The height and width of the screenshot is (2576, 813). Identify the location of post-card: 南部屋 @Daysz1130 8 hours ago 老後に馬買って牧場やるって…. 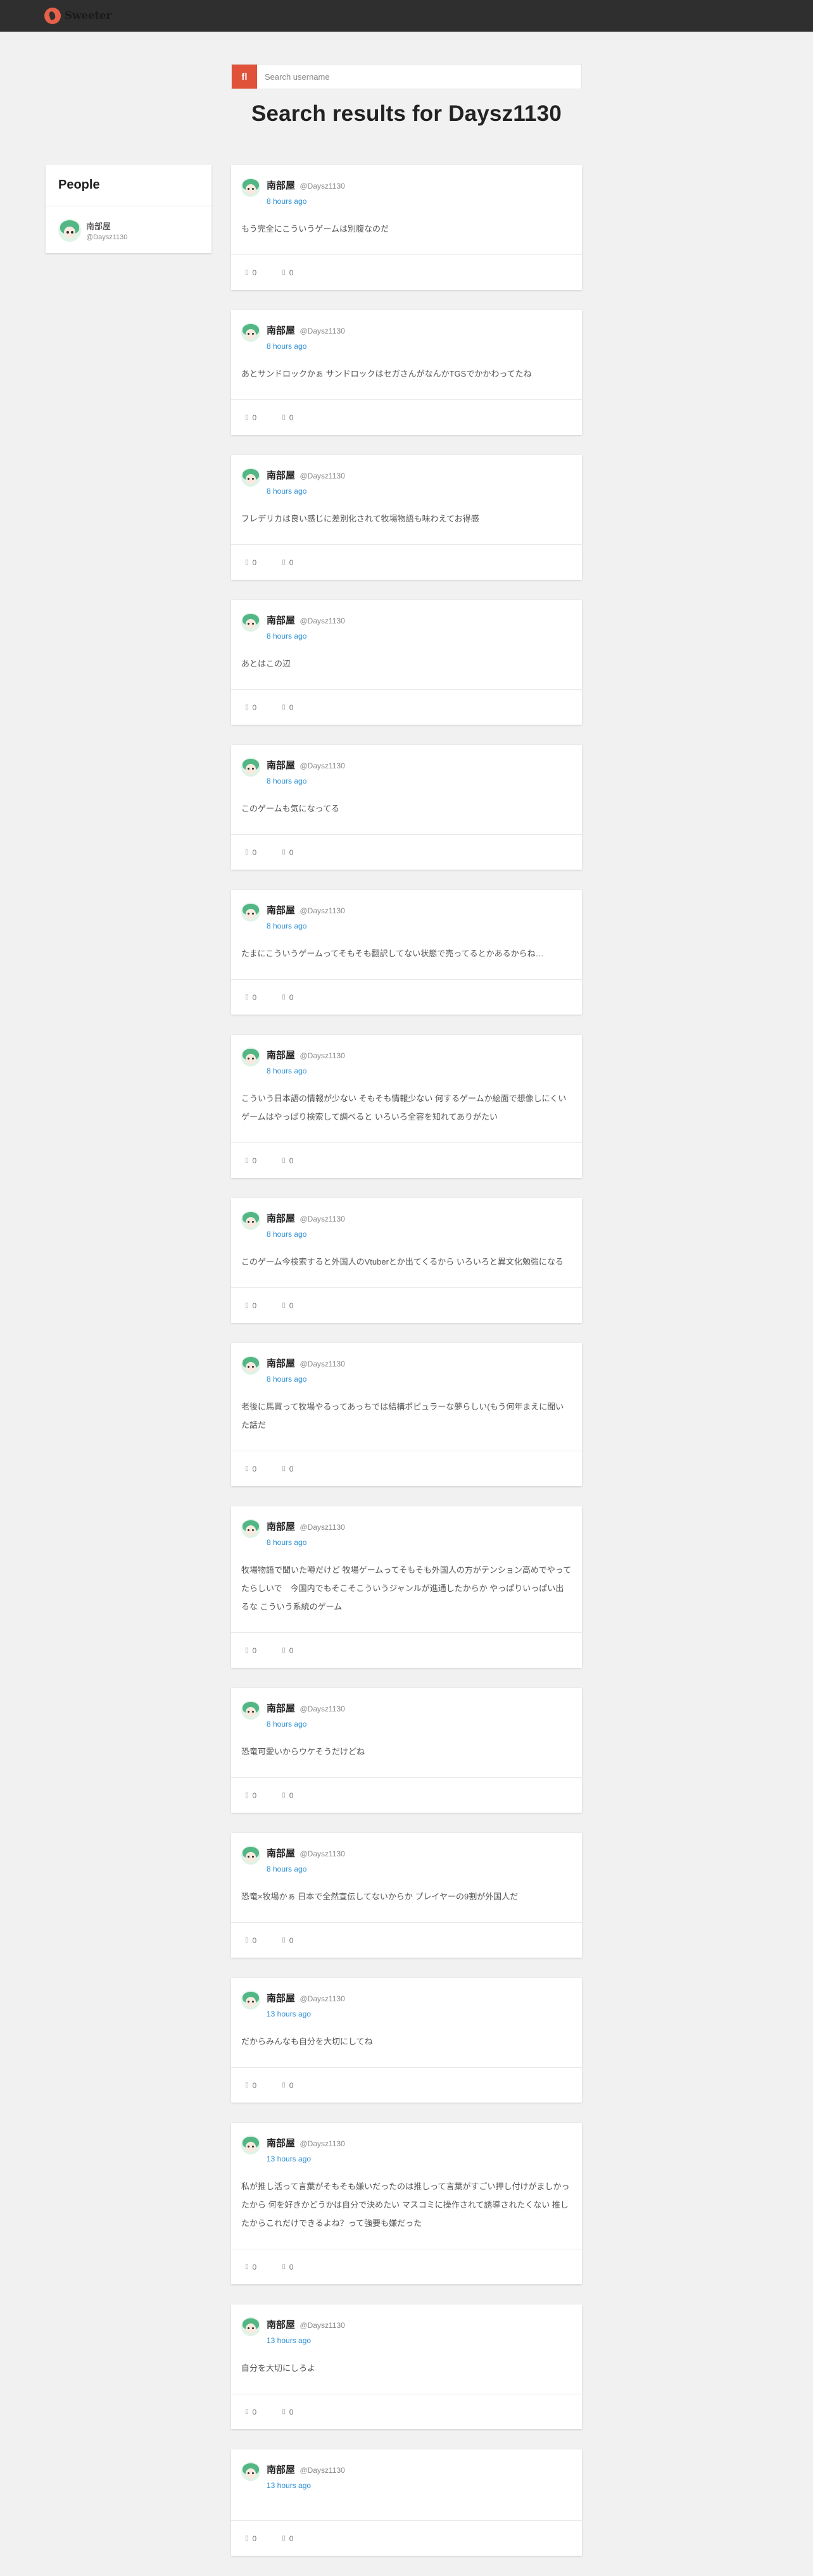
(406, 1414).